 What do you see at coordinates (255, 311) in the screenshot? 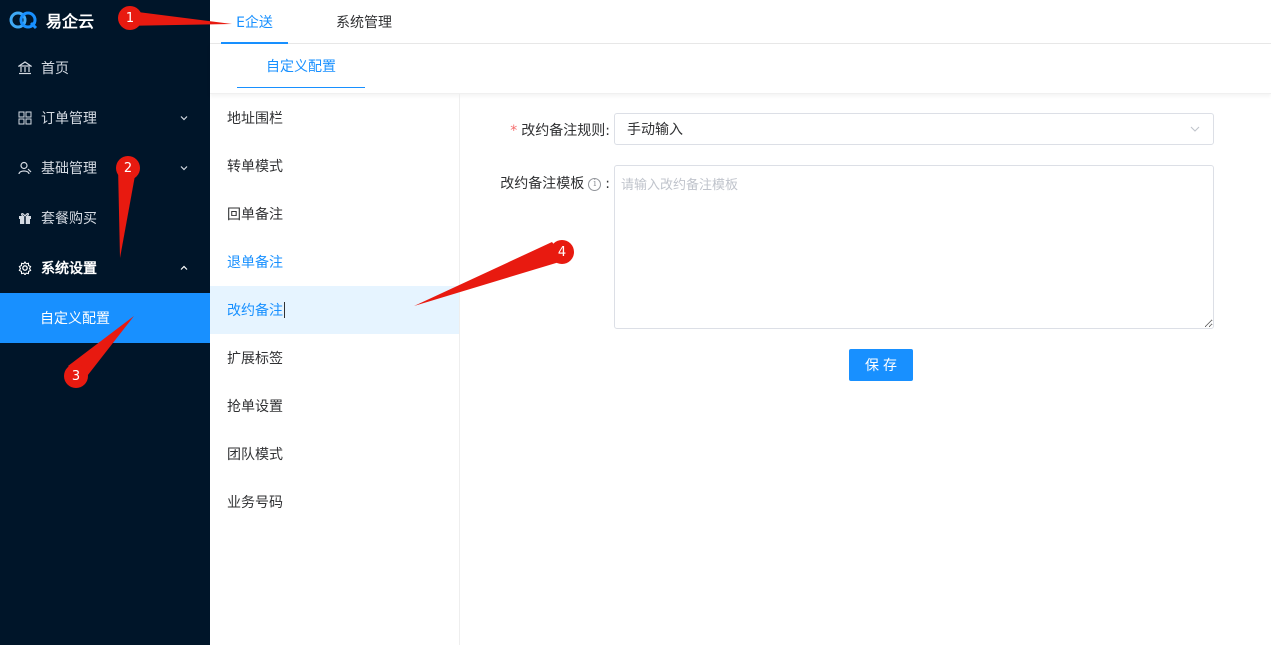
I see `settings-item-label: 改约备注` at bounding box center [255, 311].